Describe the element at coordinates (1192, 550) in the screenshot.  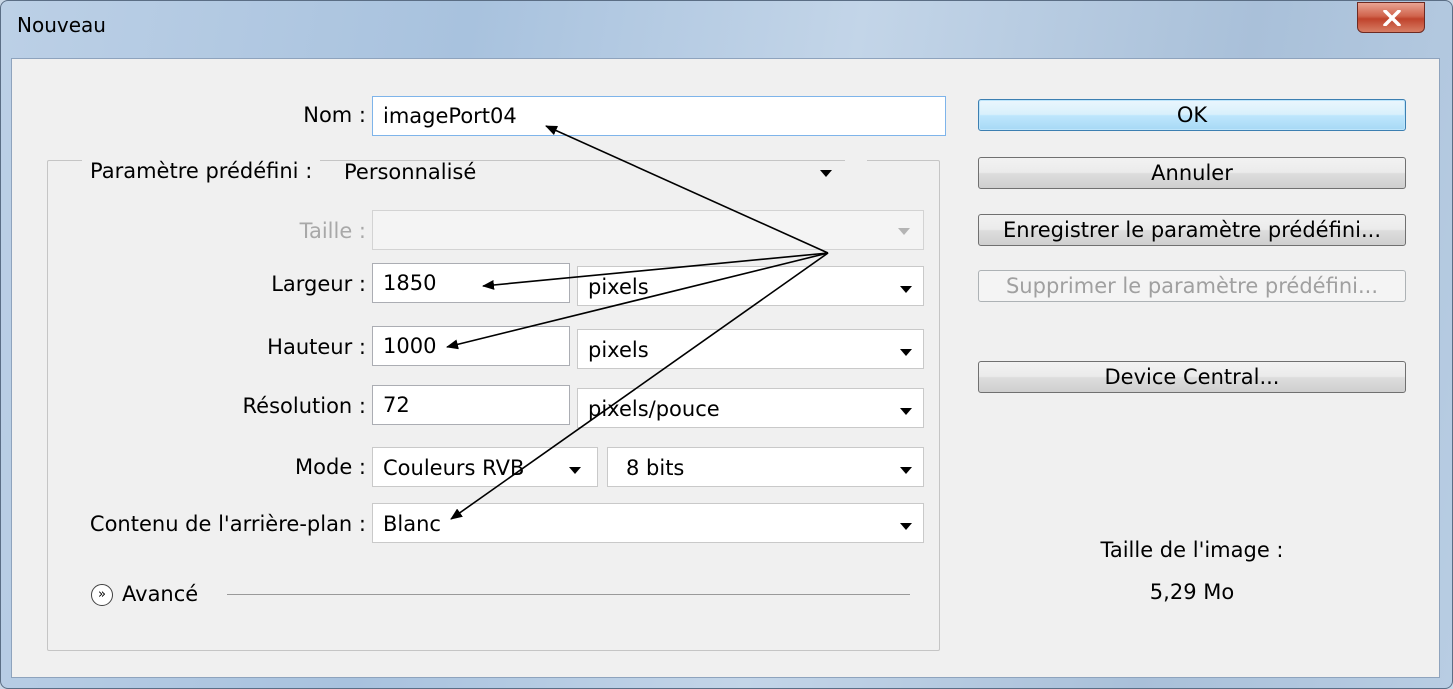
I see `image-size-label: Taille de l'image :` at that location.